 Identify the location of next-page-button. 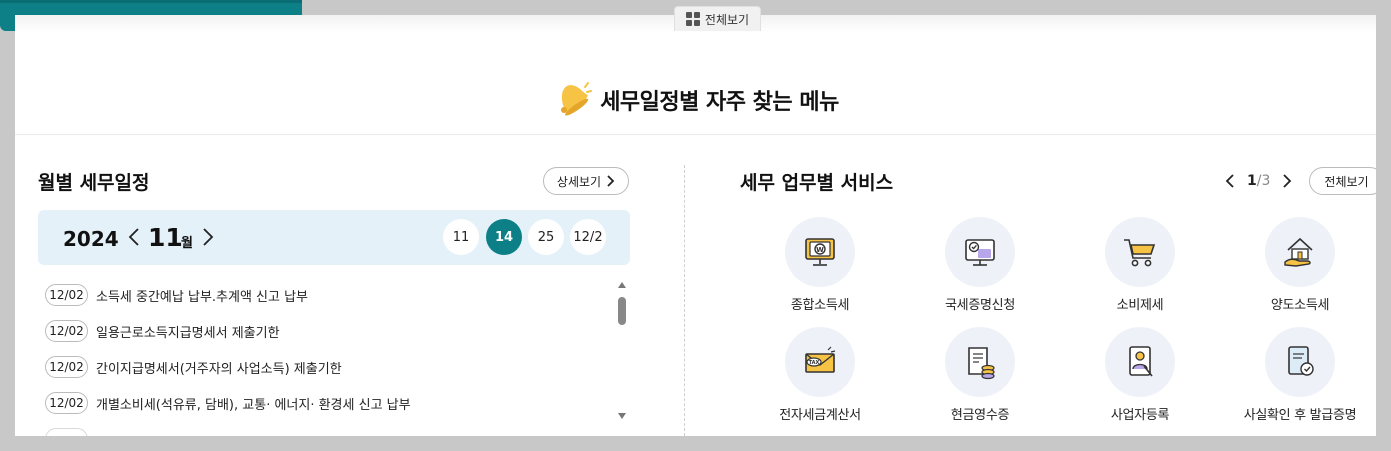
(1287, 181).